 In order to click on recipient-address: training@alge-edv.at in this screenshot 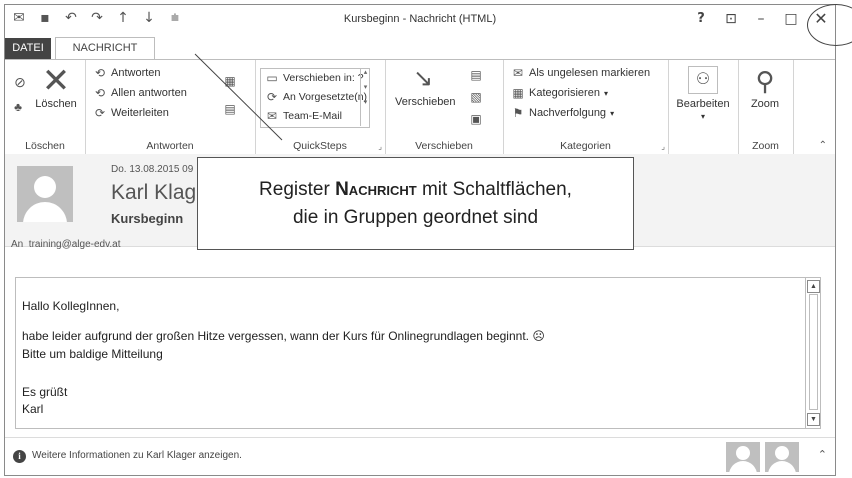, I will do `click(75, 244)`.